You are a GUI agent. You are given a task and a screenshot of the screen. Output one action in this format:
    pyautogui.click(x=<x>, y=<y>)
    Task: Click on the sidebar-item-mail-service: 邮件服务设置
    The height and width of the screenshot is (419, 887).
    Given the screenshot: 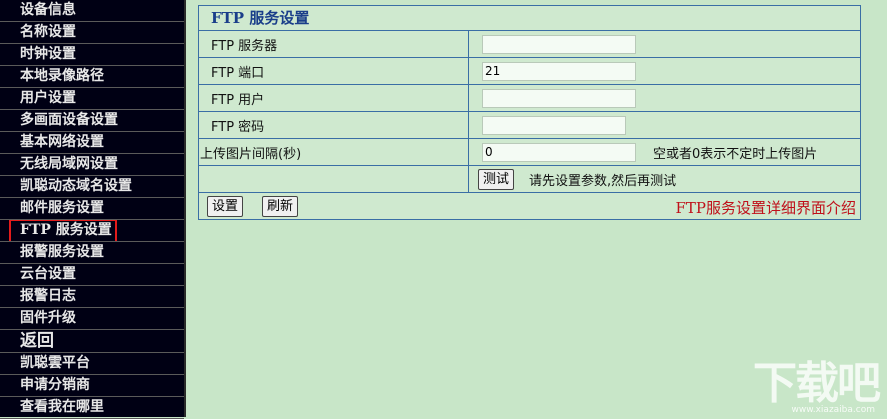 What is the action you would take?
    pyautogui.click(x=92, y=209)
    